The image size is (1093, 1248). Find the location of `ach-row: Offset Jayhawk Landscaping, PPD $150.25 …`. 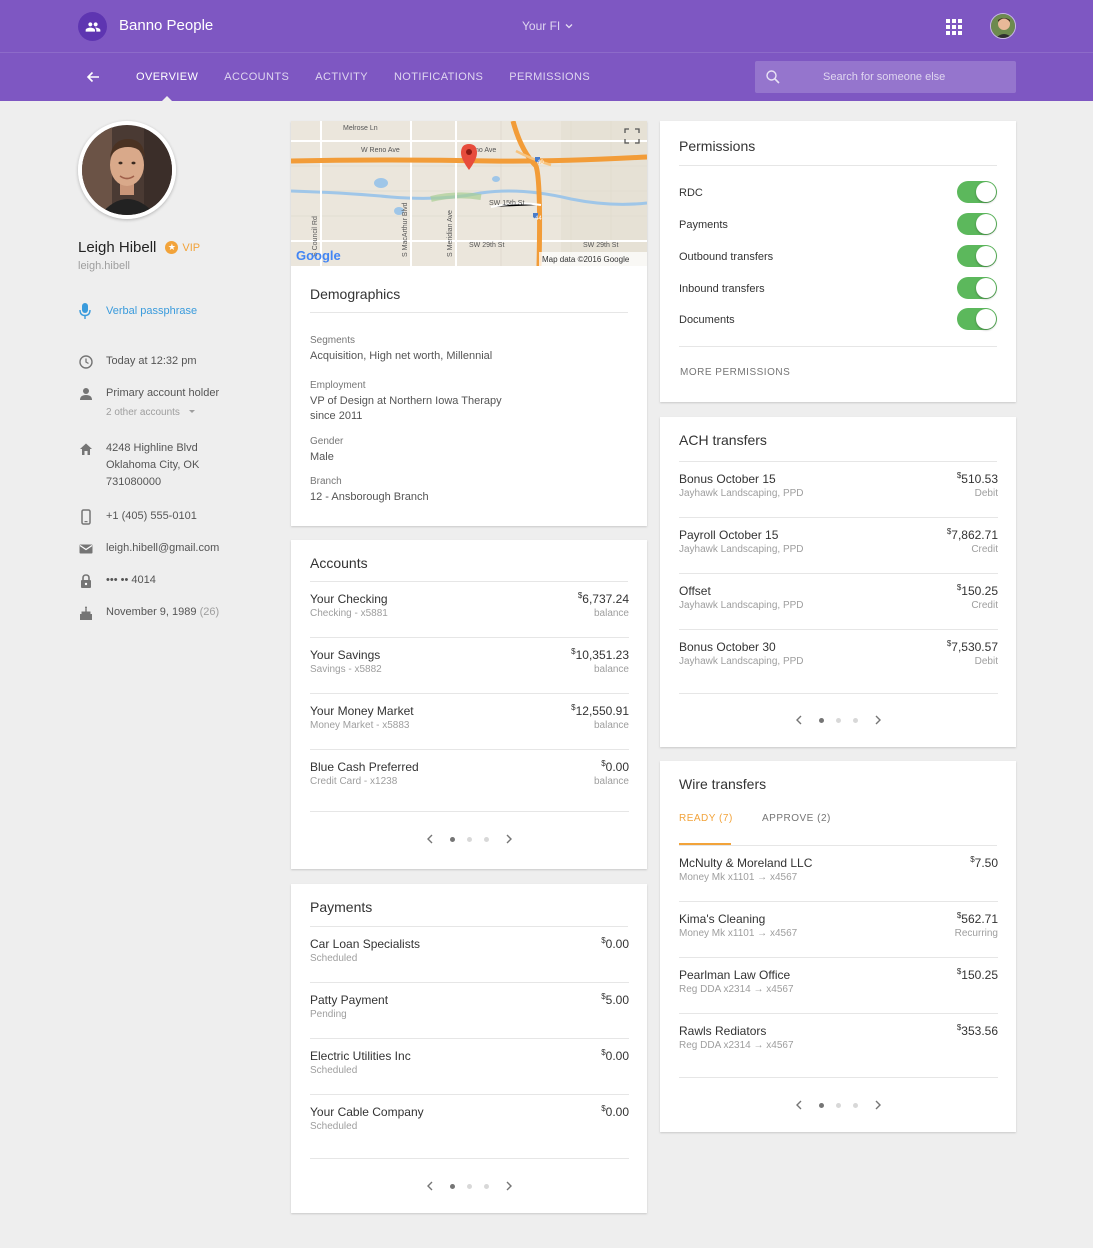

ach-row: Offset Jayhawk Landscaping, PPD $150.25 … is located at coordinates (838, 602).